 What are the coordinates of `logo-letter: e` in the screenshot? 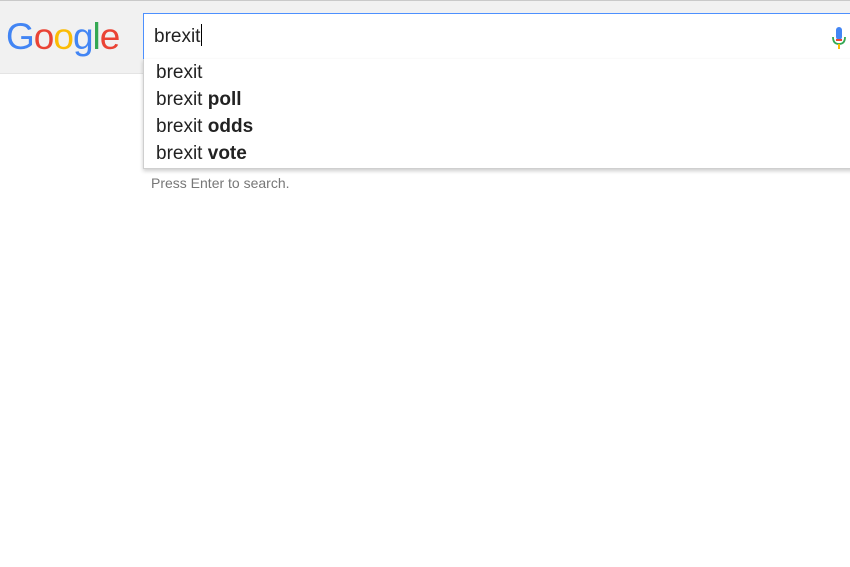 It's located at (110, 36).